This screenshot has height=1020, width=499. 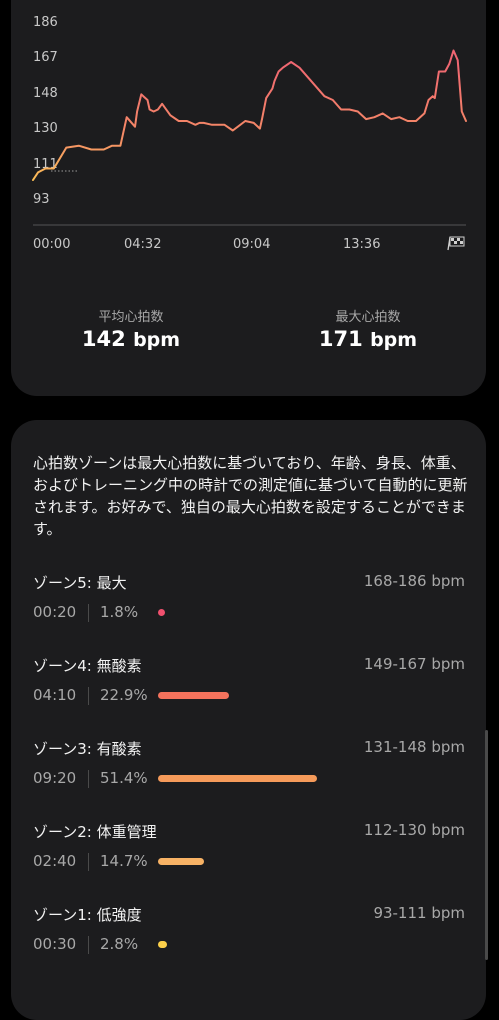 What do you see at coordinates (143, 244) in the screenshot?
I see `x-tick-label: 04:32` at bounding box center [143, 244].